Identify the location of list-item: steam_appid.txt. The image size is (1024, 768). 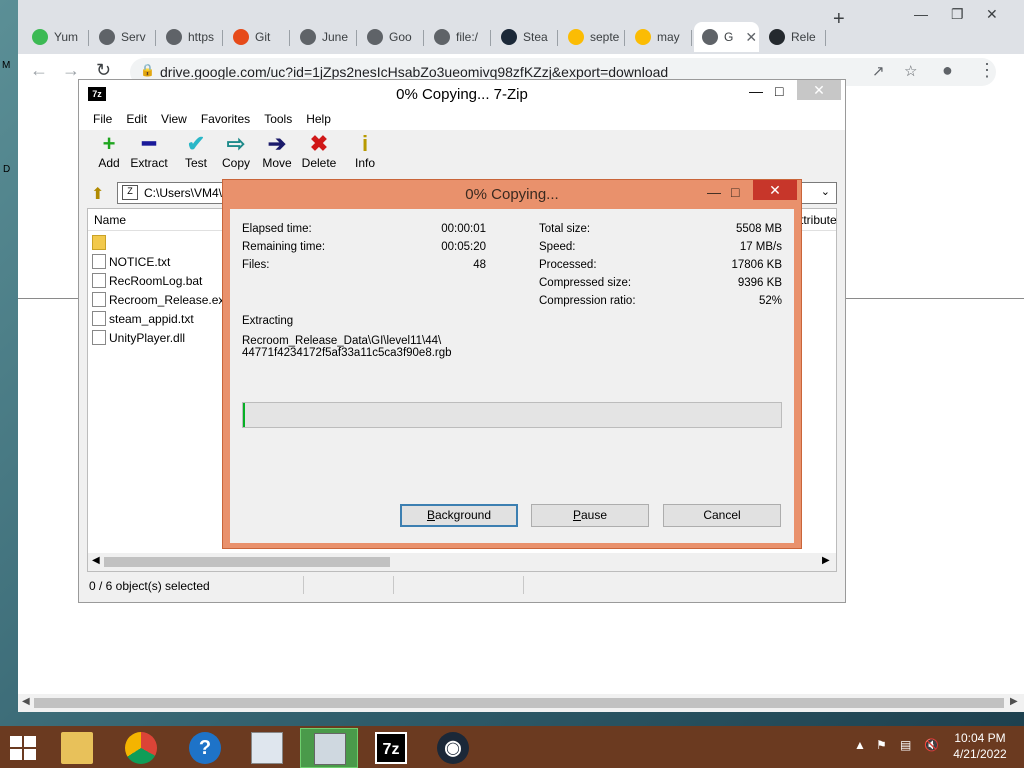
(143, 318).